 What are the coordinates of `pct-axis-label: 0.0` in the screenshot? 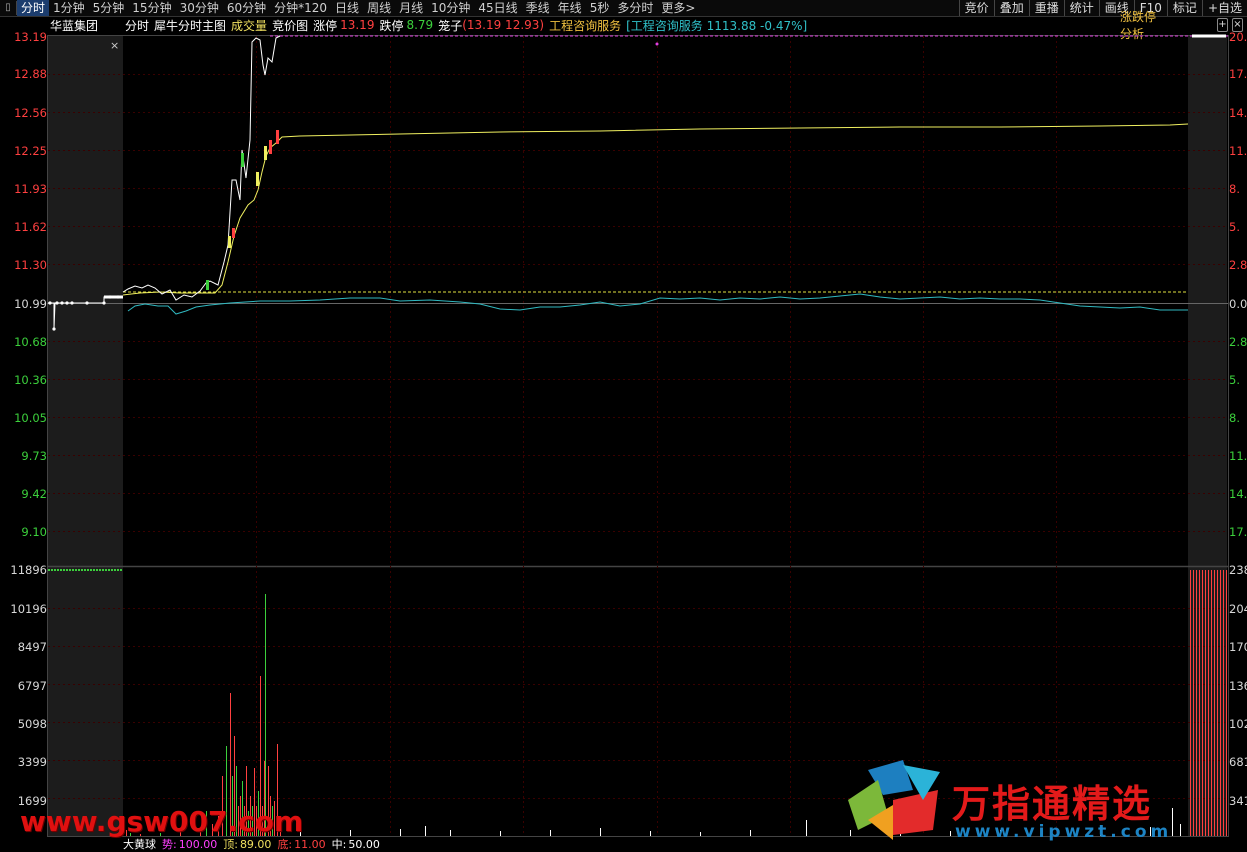 It's located at (1238, 304).